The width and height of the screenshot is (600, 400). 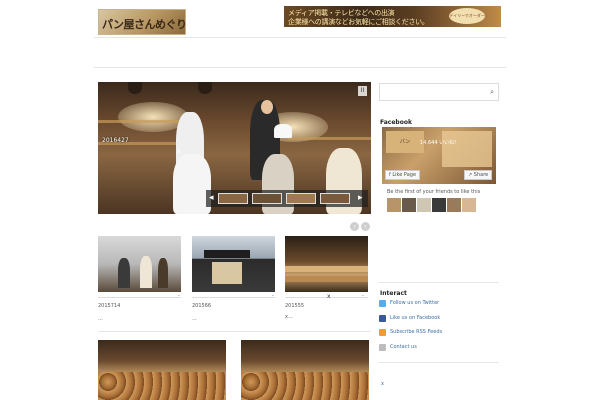 What do you see at coordinates (295, 306) in the screenshot?
I see `post-date: 201555` at bounding box center [295, 306].